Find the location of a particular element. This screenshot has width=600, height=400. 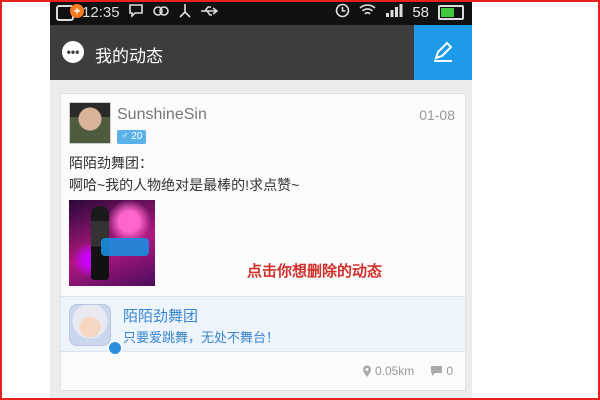

pencil-icon is located at coordinates (443, 51).